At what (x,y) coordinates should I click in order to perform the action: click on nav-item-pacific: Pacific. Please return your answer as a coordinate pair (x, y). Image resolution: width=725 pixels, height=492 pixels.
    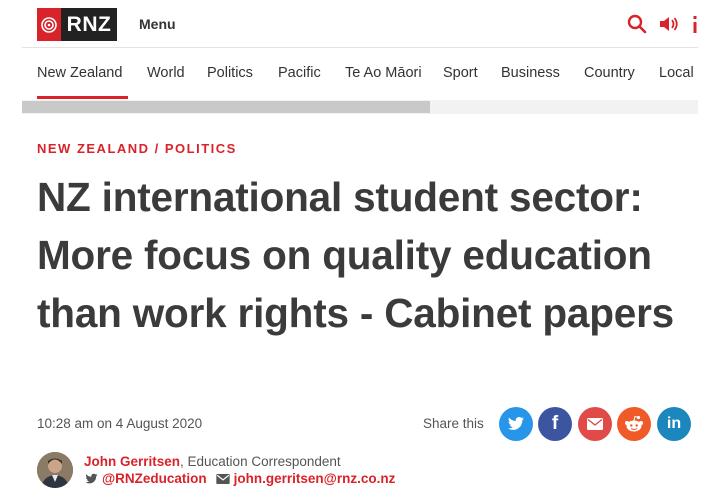
    Looking at the image, I should click on (299, 73).